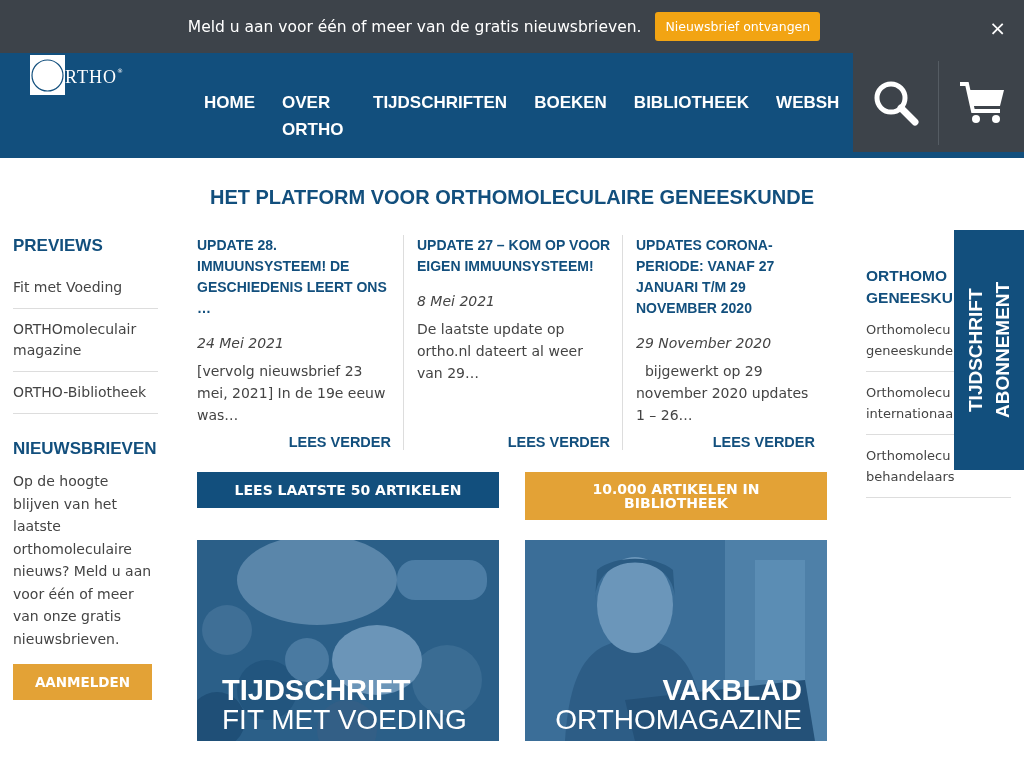 The width and height of the screenshot is (1024, 768). Describe the element at coordinates (909, 340) in the screenshot. I see `sidebar-link: Orthomolecu geneeskunde` at that location.